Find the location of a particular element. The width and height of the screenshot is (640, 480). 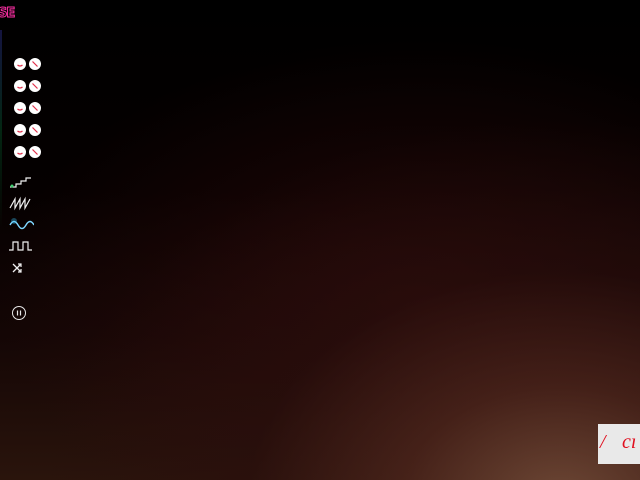

staircase-wave-icon is located at coordinates (21, 182).